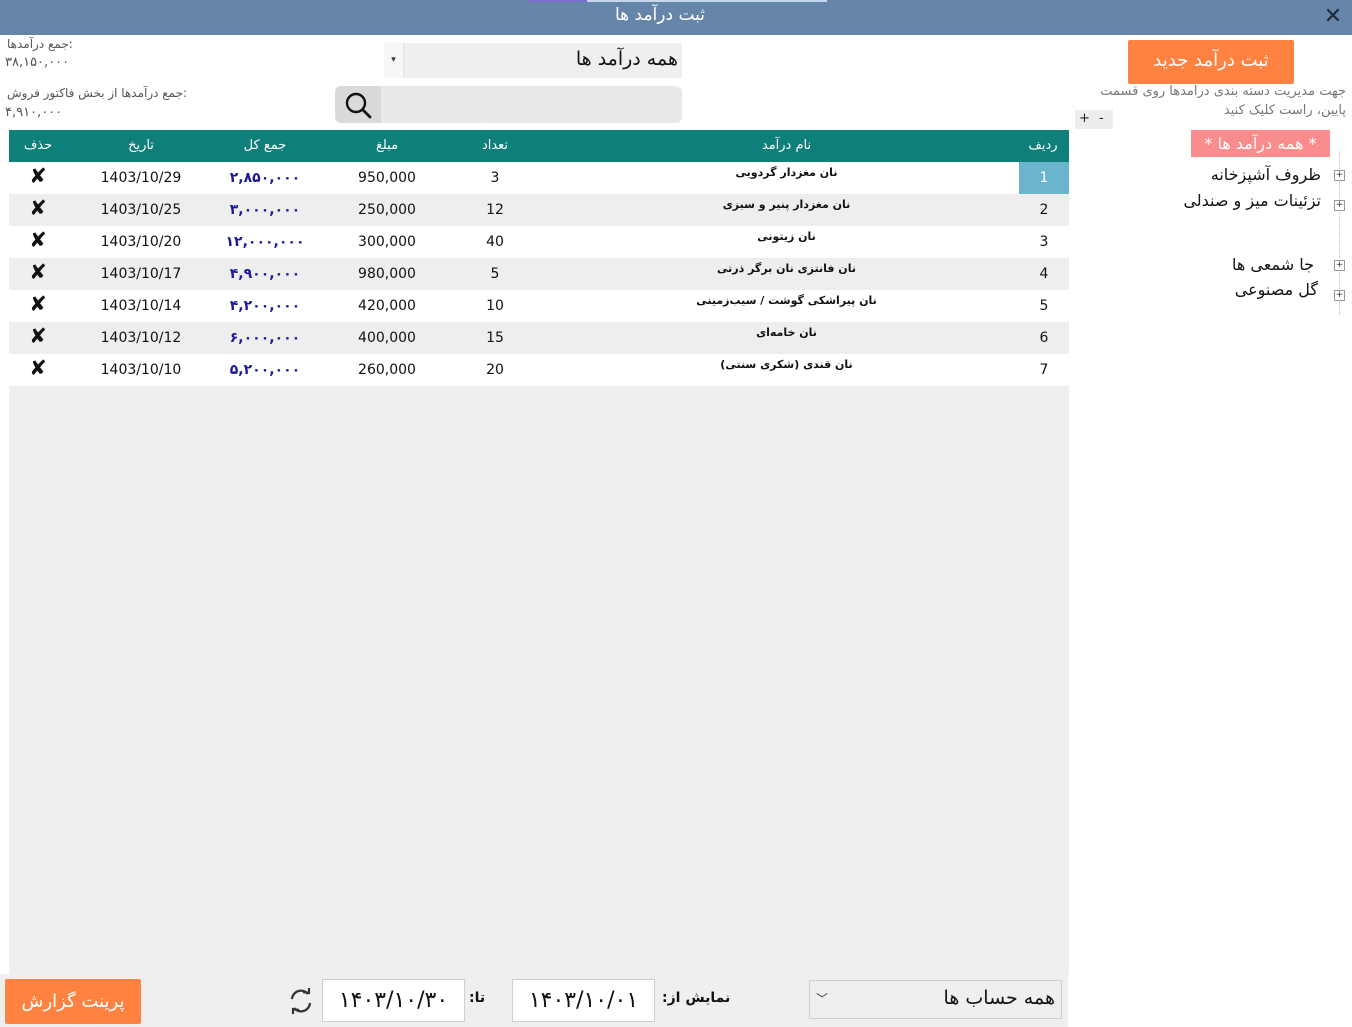  I want to click on tree-item-table-decor: تزئینات میز و صندلی, so click(1252, 200).